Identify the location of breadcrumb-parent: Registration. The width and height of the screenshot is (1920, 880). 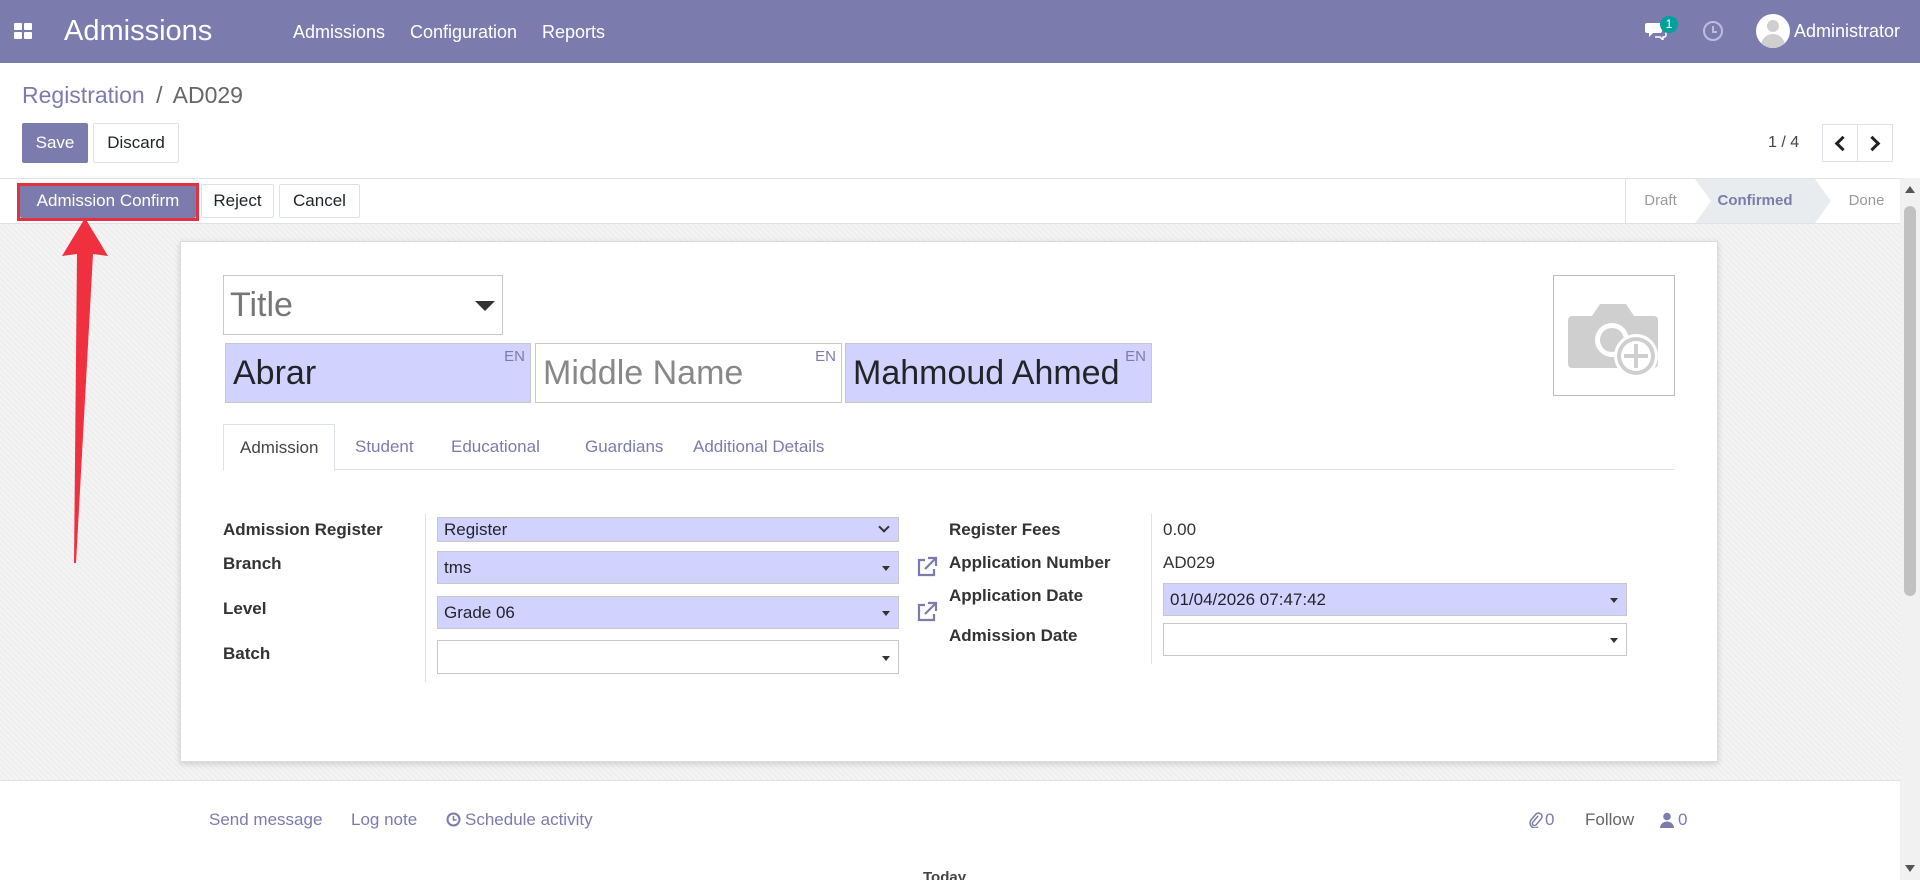
(83, 95).